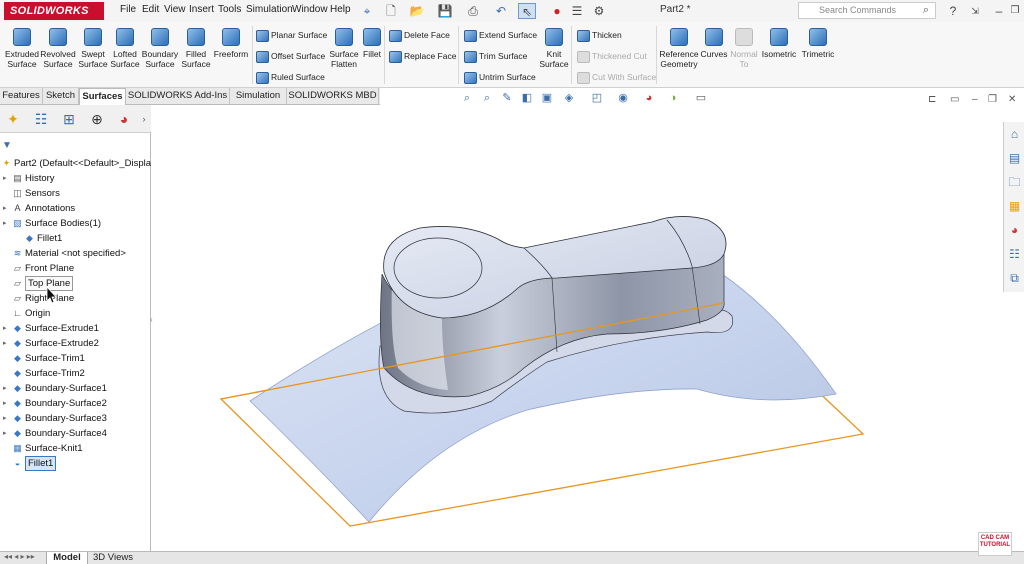 The width and height of the screenshot is (1024, 564). Describe the element at coordinates (144, 119) in the screenshot. I see `chevron-right-icon: ›` at that location.